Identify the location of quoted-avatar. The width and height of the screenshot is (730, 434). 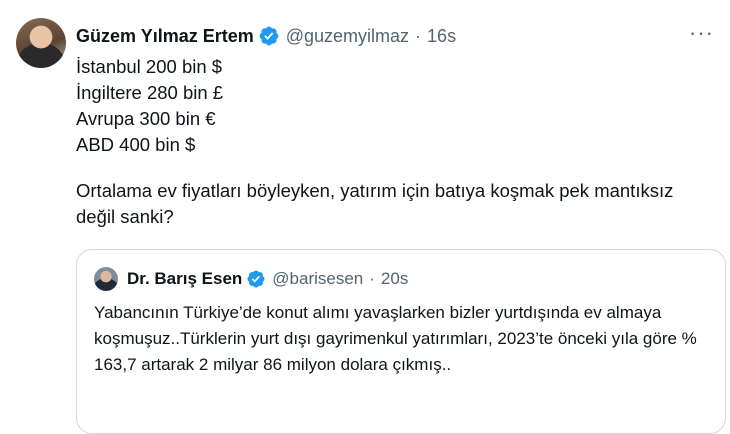
(106, 279).